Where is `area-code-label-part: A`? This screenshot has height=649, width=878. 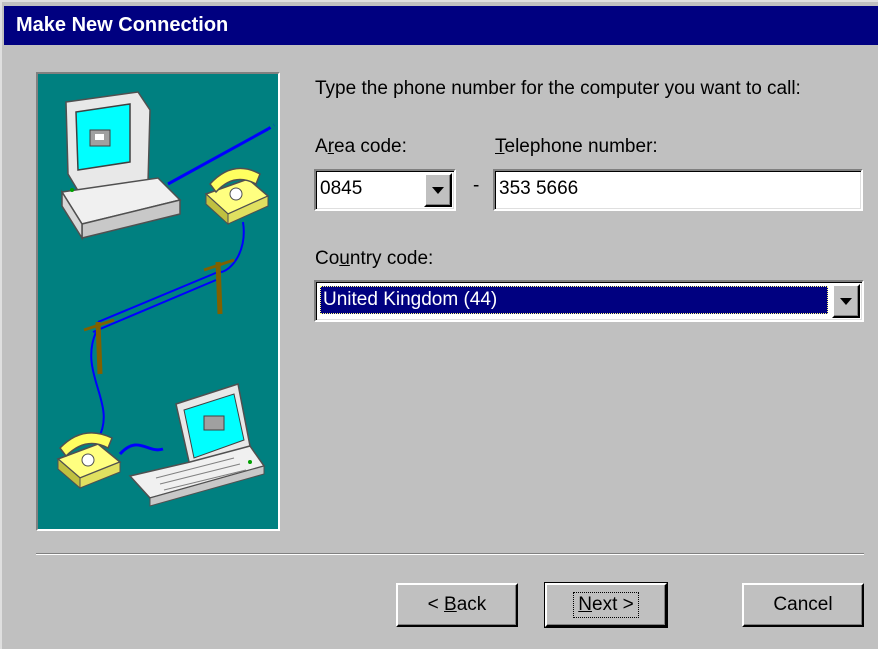 area-code-label-part: A is located at coordinates (321, 146).